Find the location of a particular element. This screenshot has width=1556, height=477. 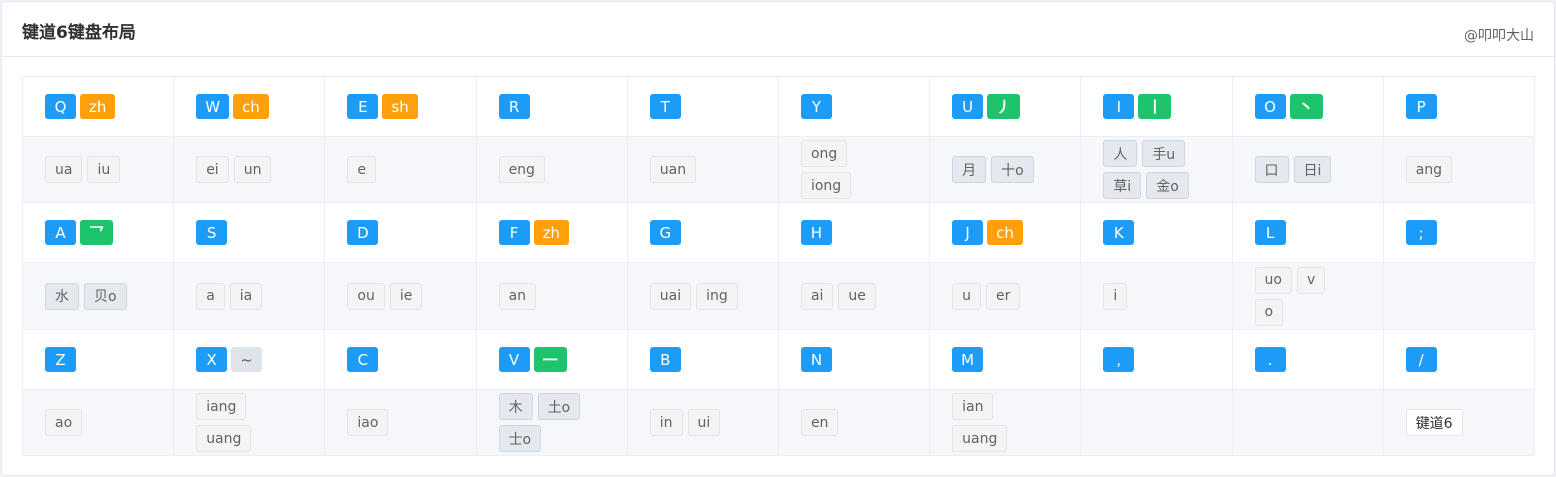

value-tag: ie is located at coordinates (406, 296).